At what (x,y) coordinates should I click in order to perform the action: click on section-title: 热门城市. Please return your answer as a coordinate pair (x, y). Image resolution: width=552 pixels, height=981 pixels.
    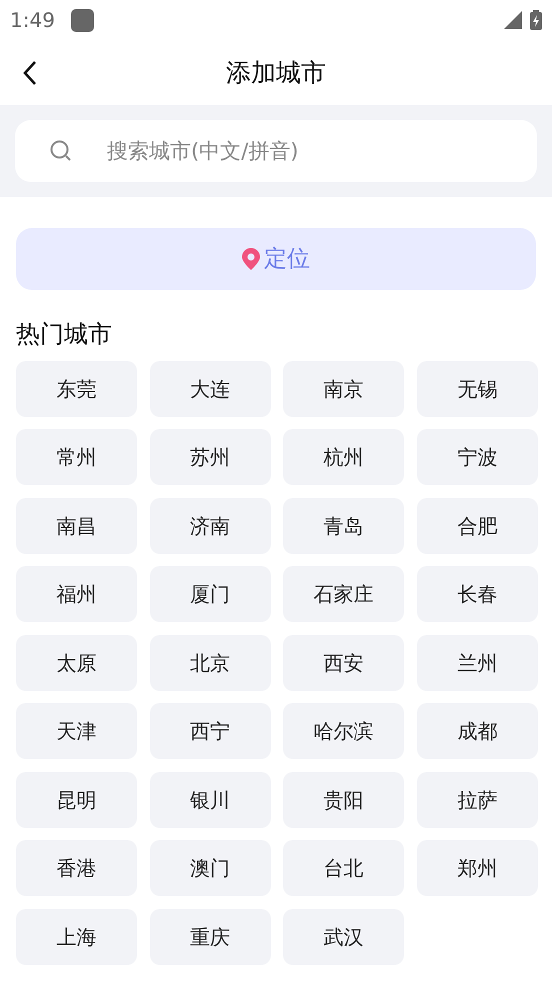
    Looking at the image, I should click on (64, 334).